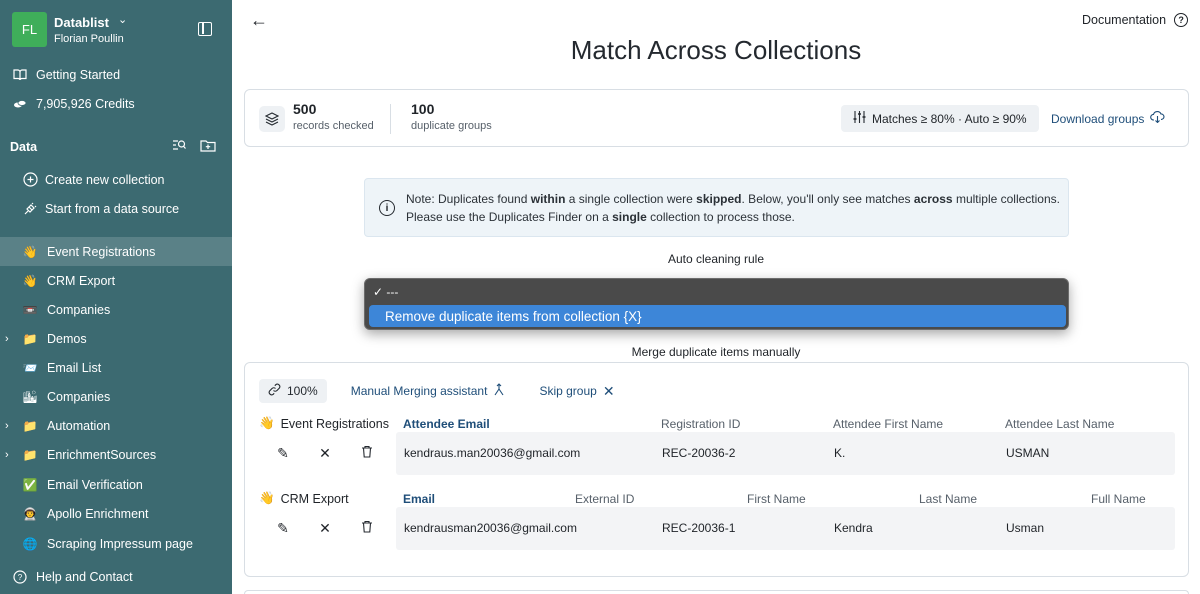 The image size is (1200, 594). I want to click on column-header: First Name, so click(776, 499).